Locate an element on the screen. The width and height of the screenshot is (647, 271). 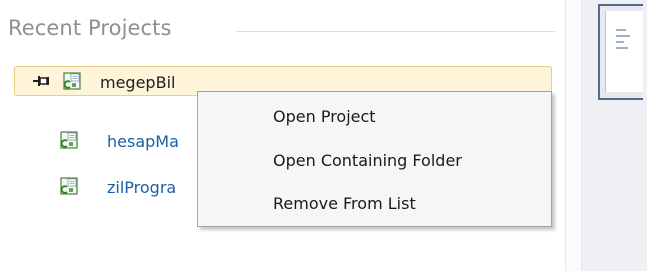
project-name-link: zilProgra is located at coordinates (141, 187).